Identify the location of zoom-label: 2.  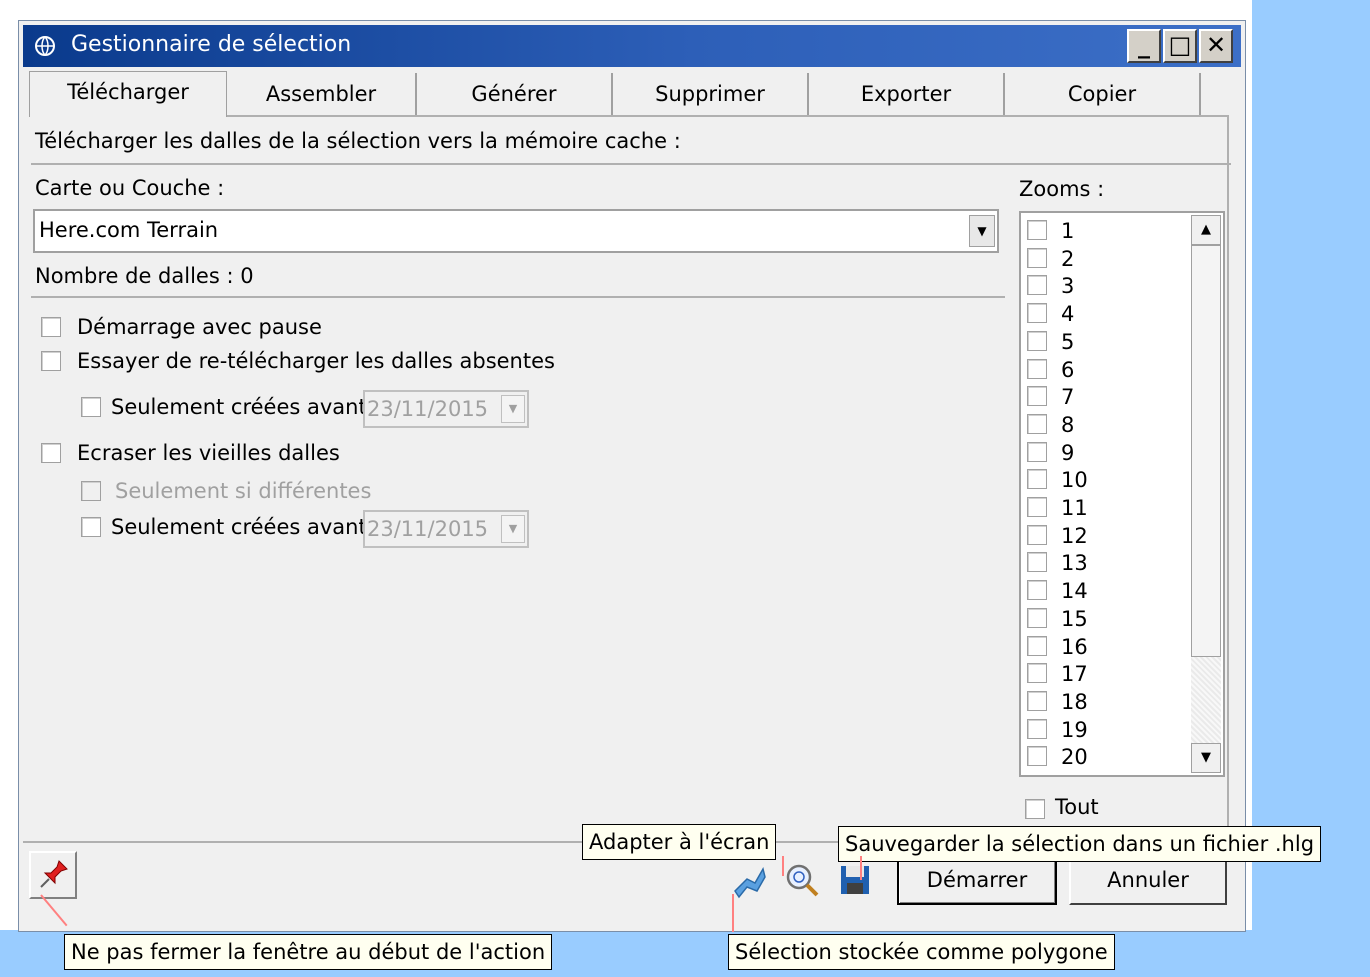
(1068, 258).